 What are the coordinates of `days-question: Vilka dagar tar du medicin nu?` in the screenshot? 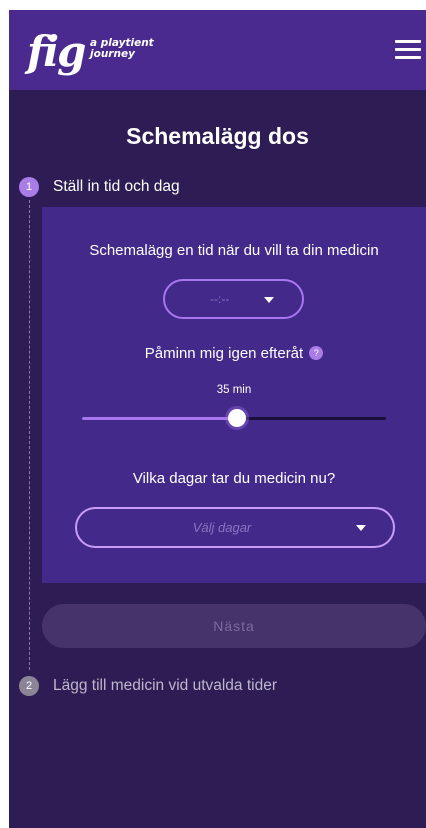 It's located at (234, 478).